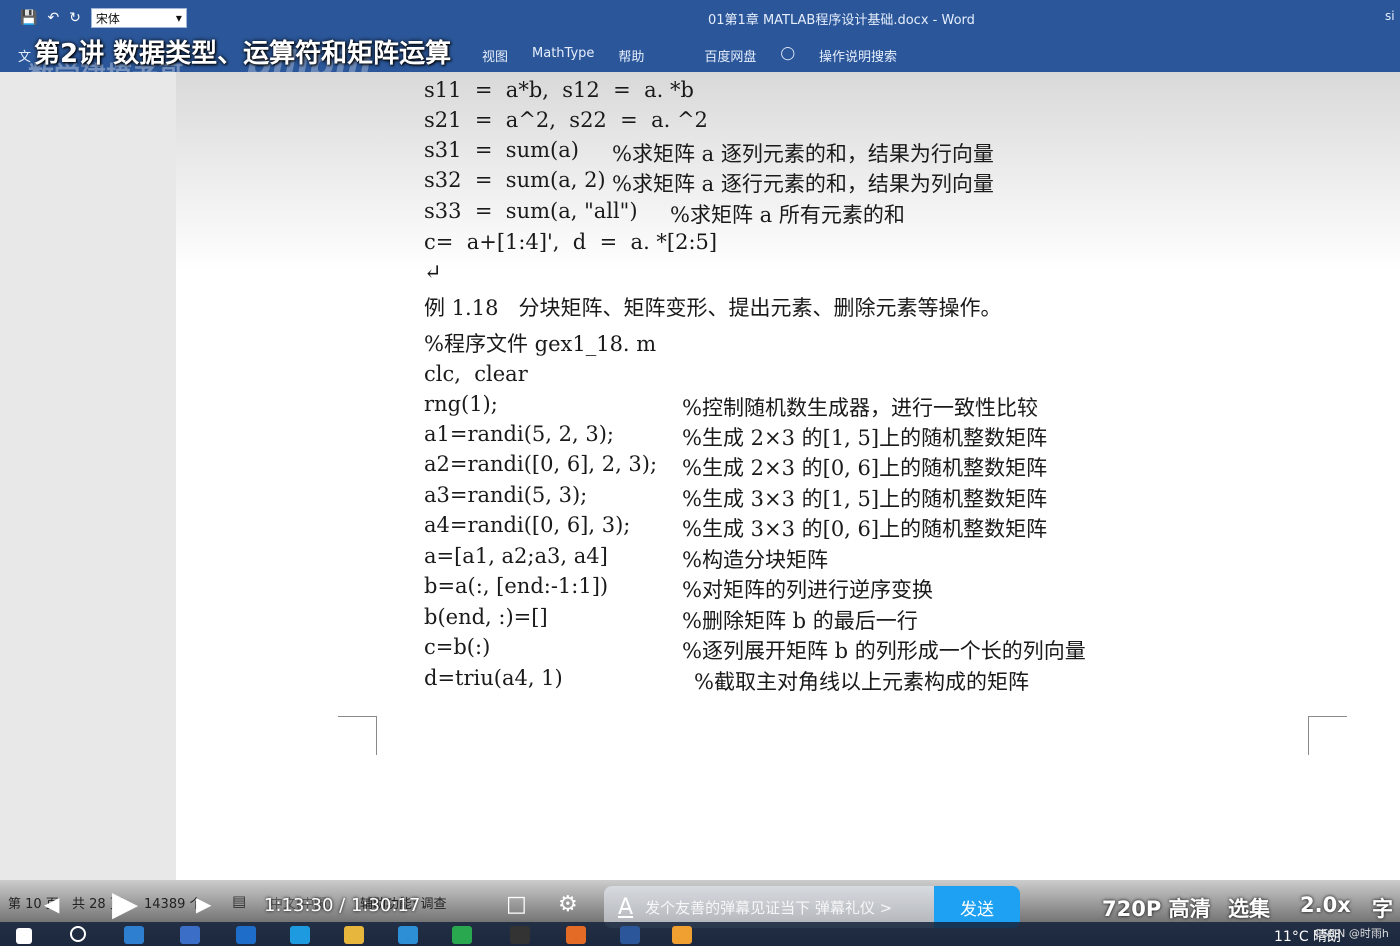 The width and height of the screenshot is (1400, 946). I want to click on undo-icon: ↶, so click(53, 18).